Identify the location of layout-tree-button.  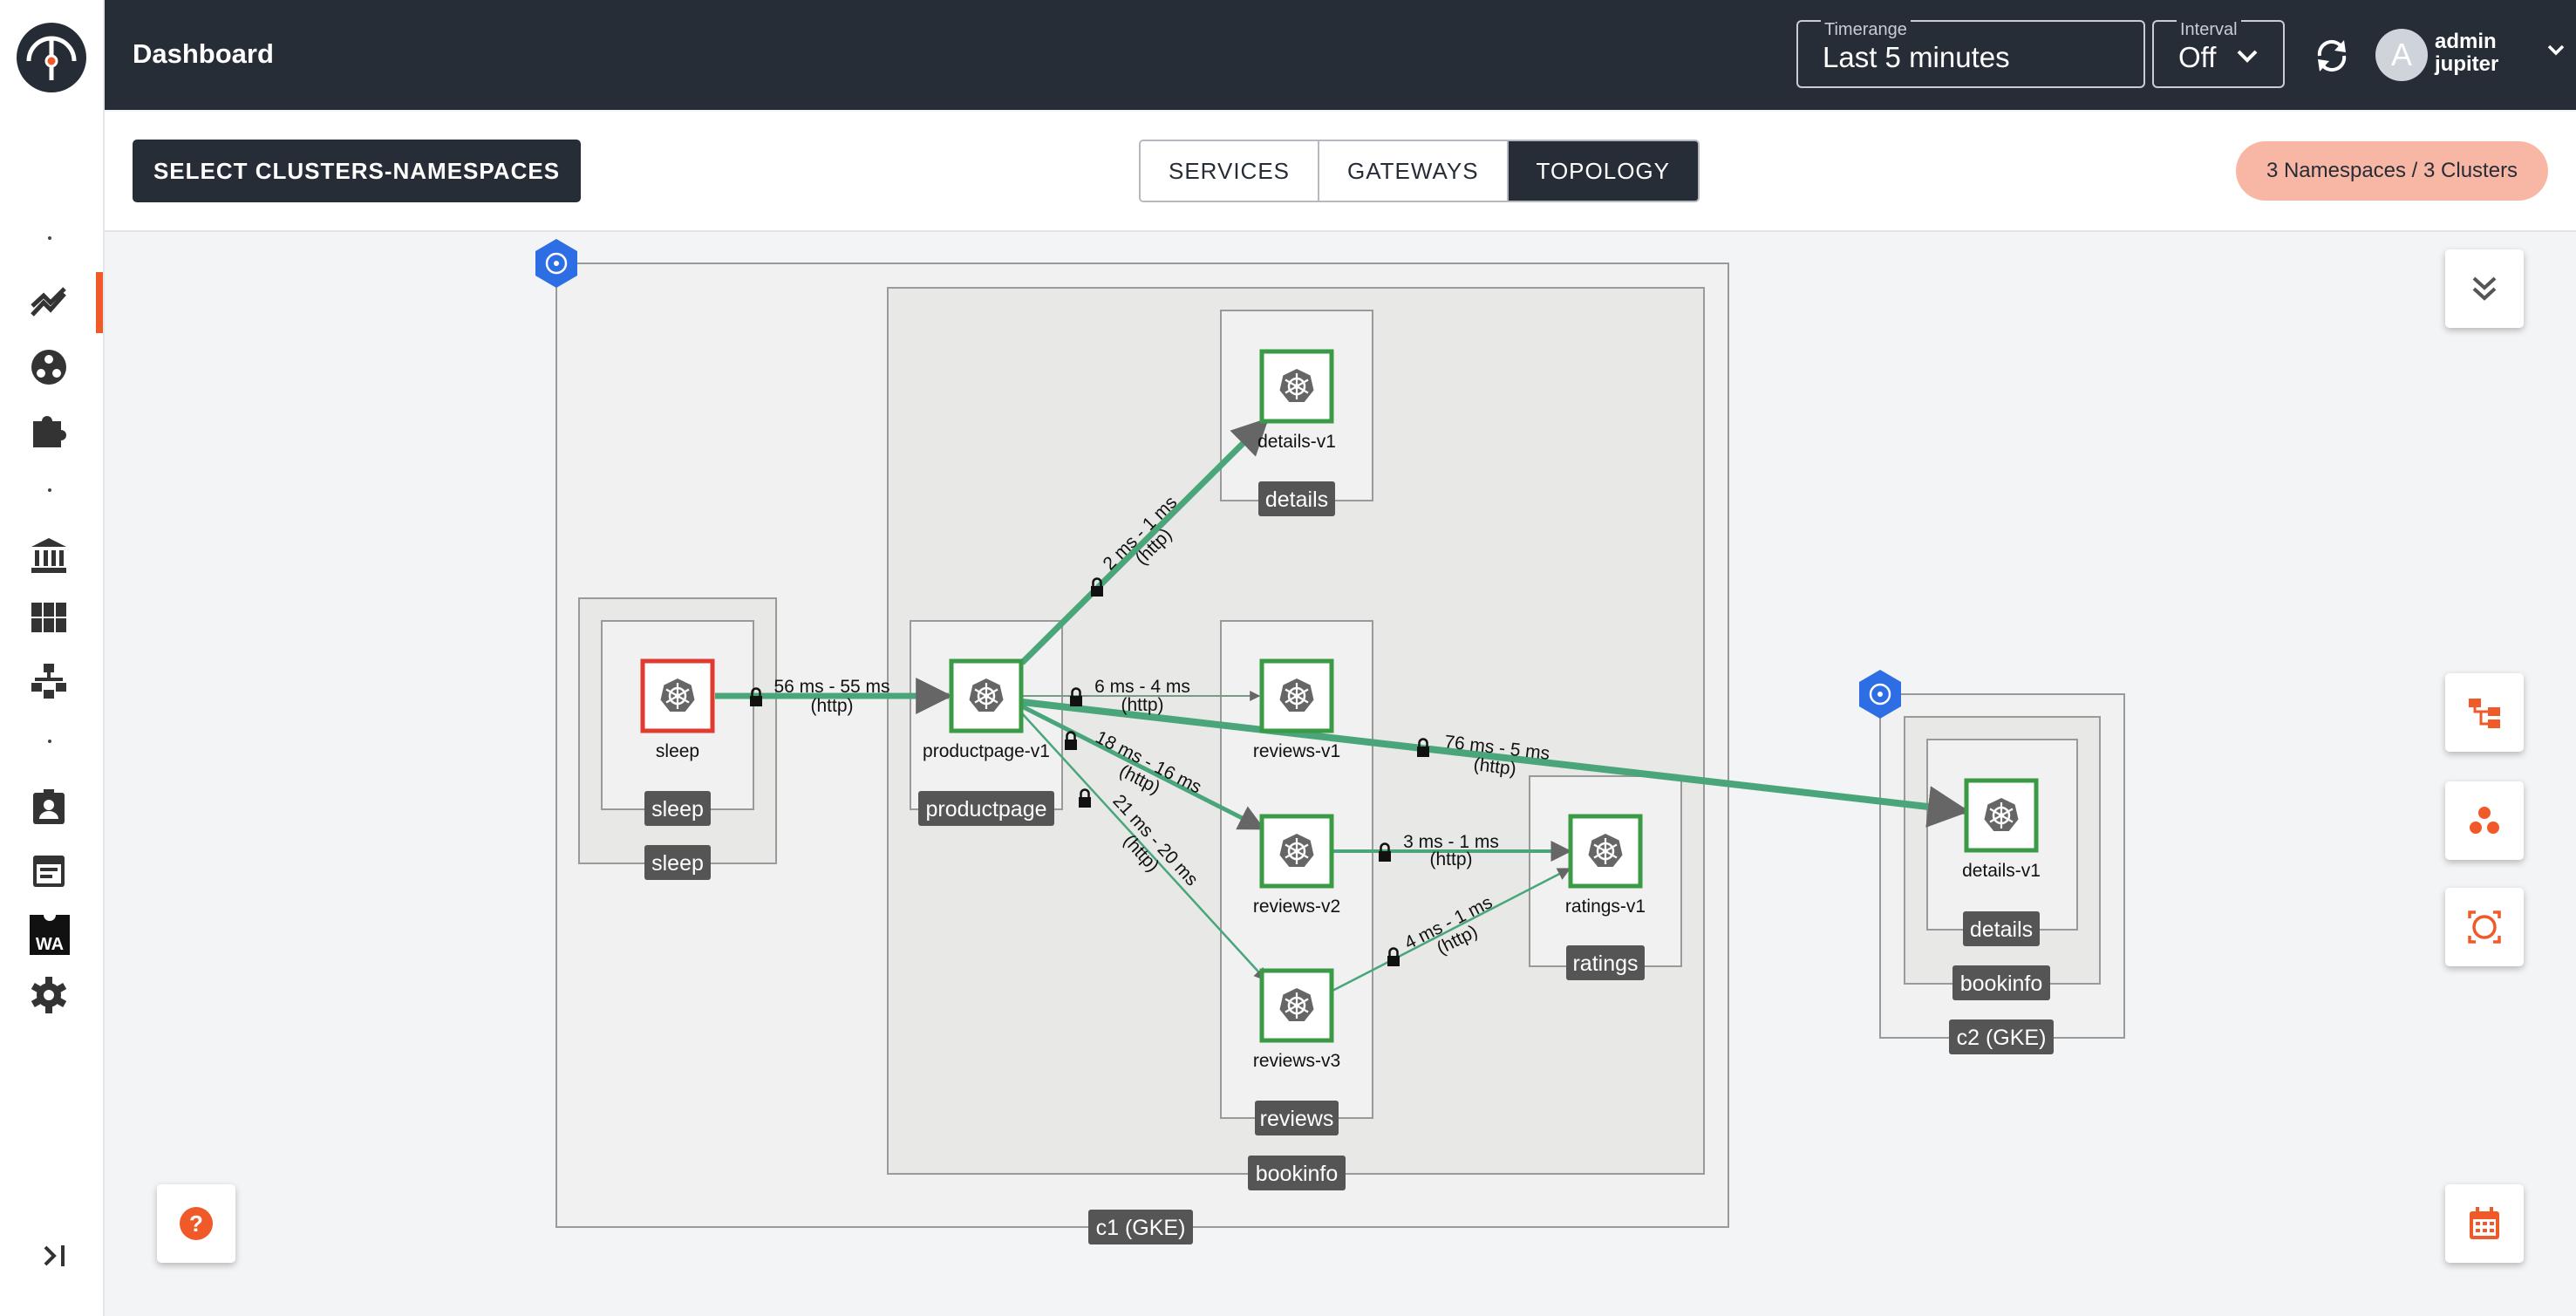
(2484, 712).